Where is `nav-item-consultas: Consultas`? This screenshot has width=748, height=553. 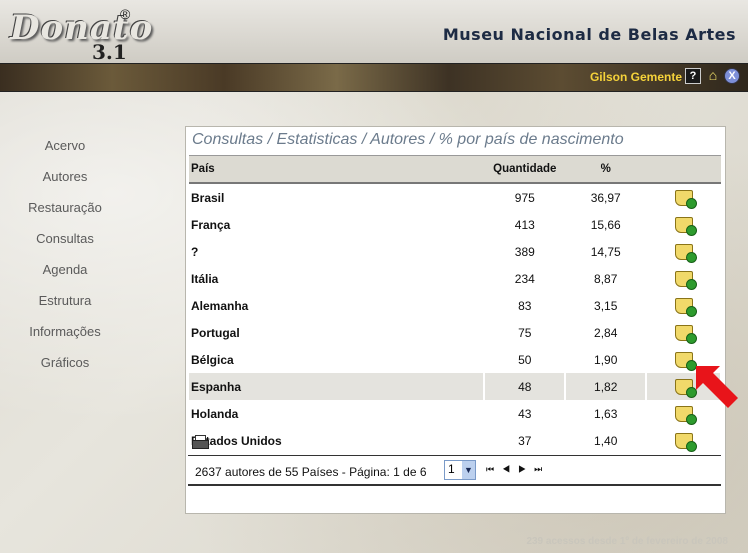 nav-item-consultas: Consultas is located at coordinates (65, 244).